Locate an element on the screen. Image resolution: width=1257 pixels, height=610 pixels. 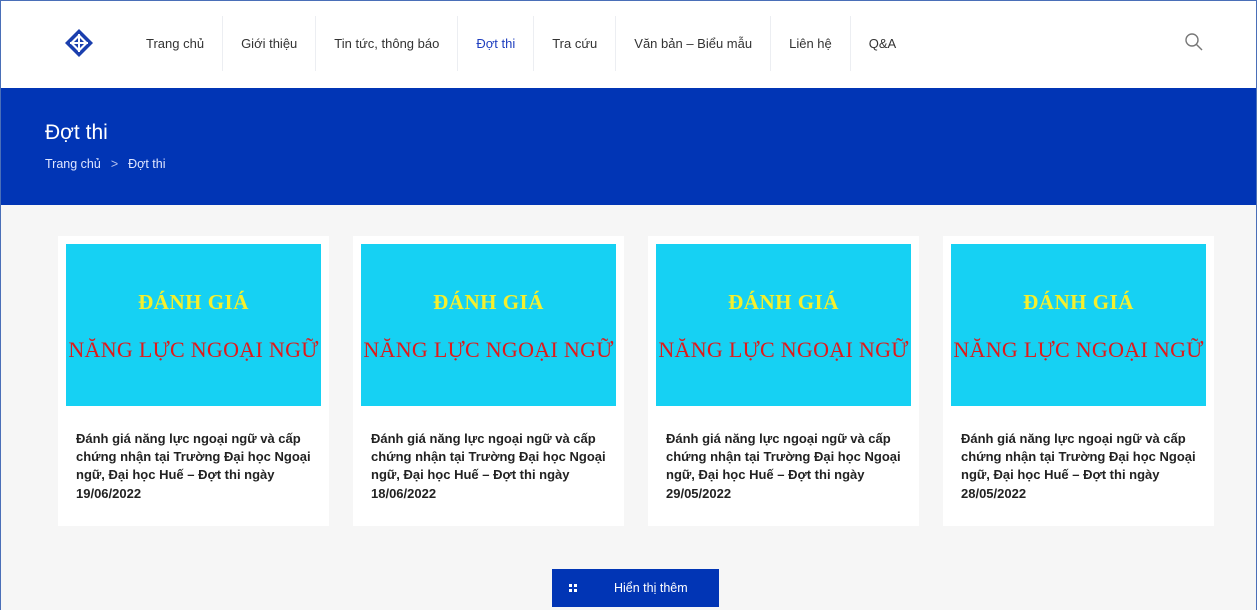
page-title: Đợt thi is located at coordinates (76, 132).